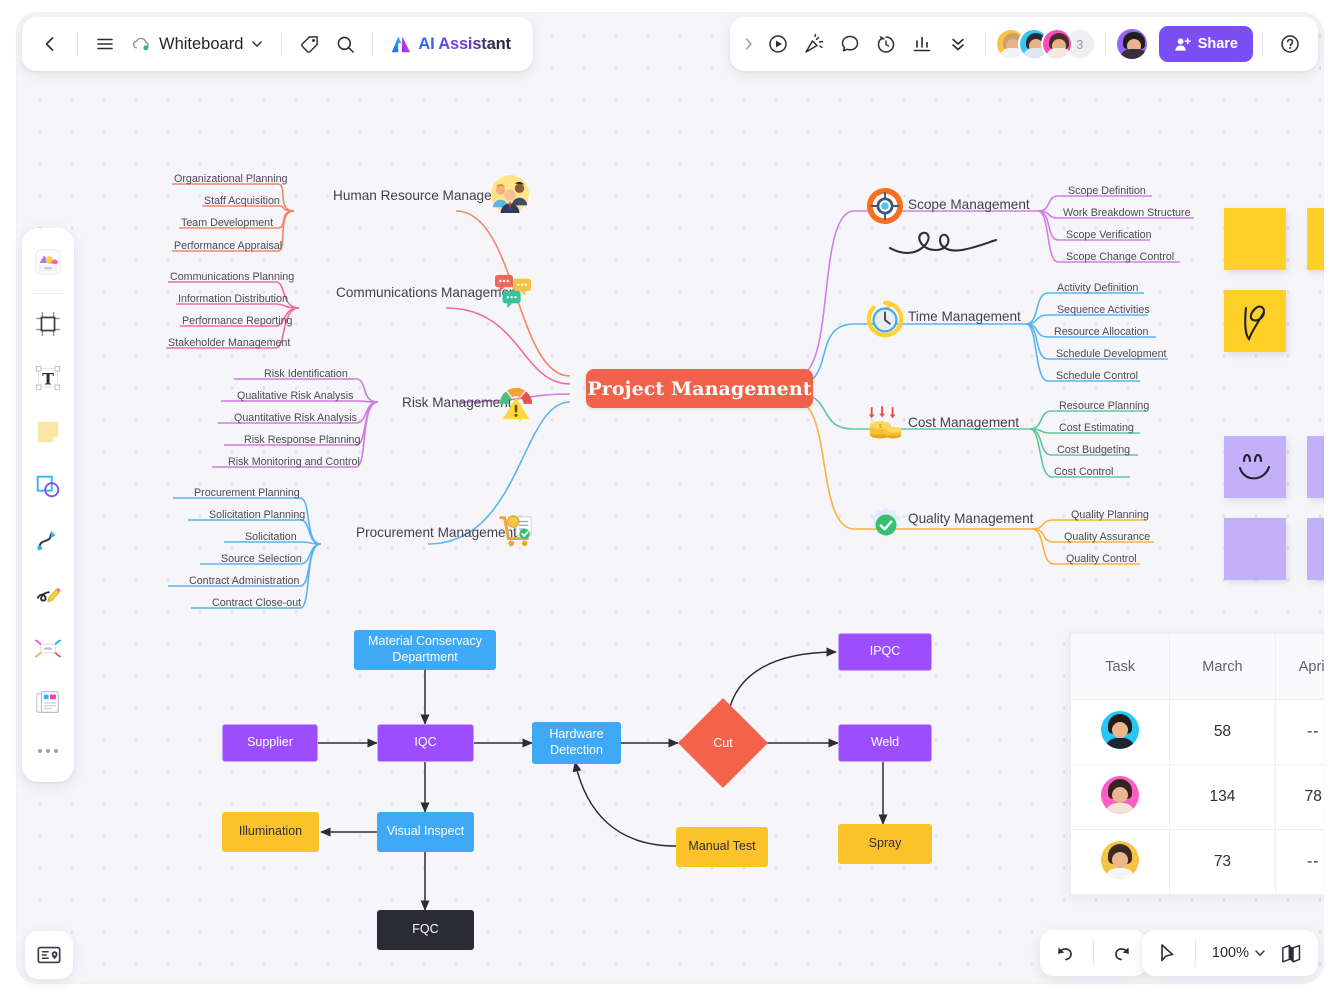  I want to click on supplier-node: Supplier, so click(270, 743).